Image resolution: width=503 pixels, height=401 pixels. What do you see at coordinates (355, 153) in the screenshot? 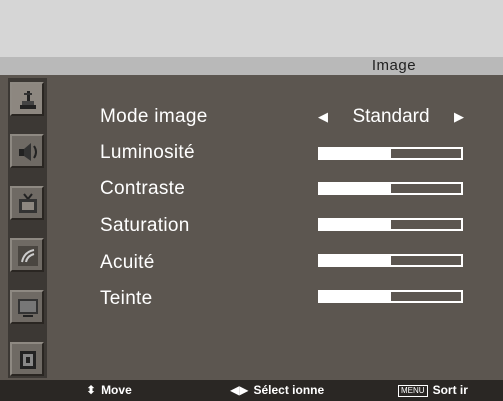
I see `brightness-slider-fill` at bounding box center [355, 153].